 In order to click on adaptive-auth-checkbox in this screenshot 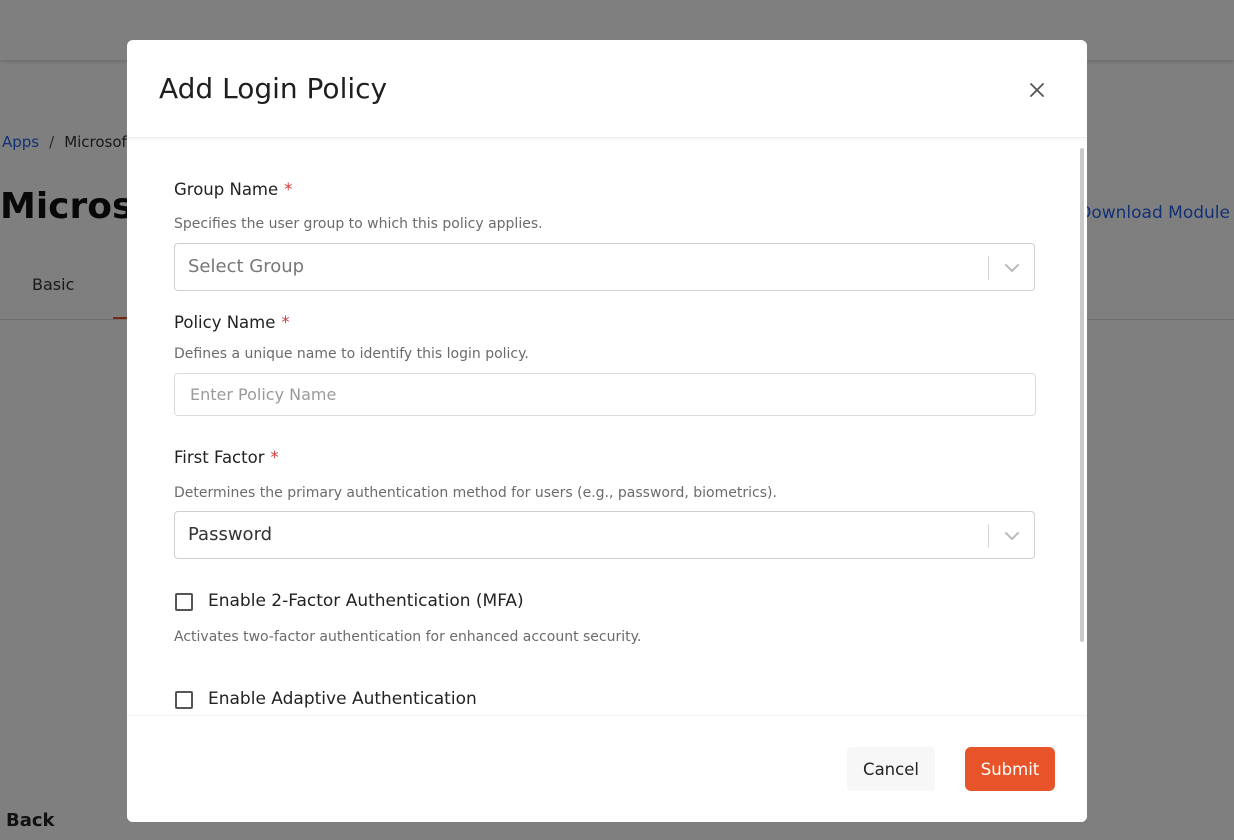, I will do `click(184, 700)`.